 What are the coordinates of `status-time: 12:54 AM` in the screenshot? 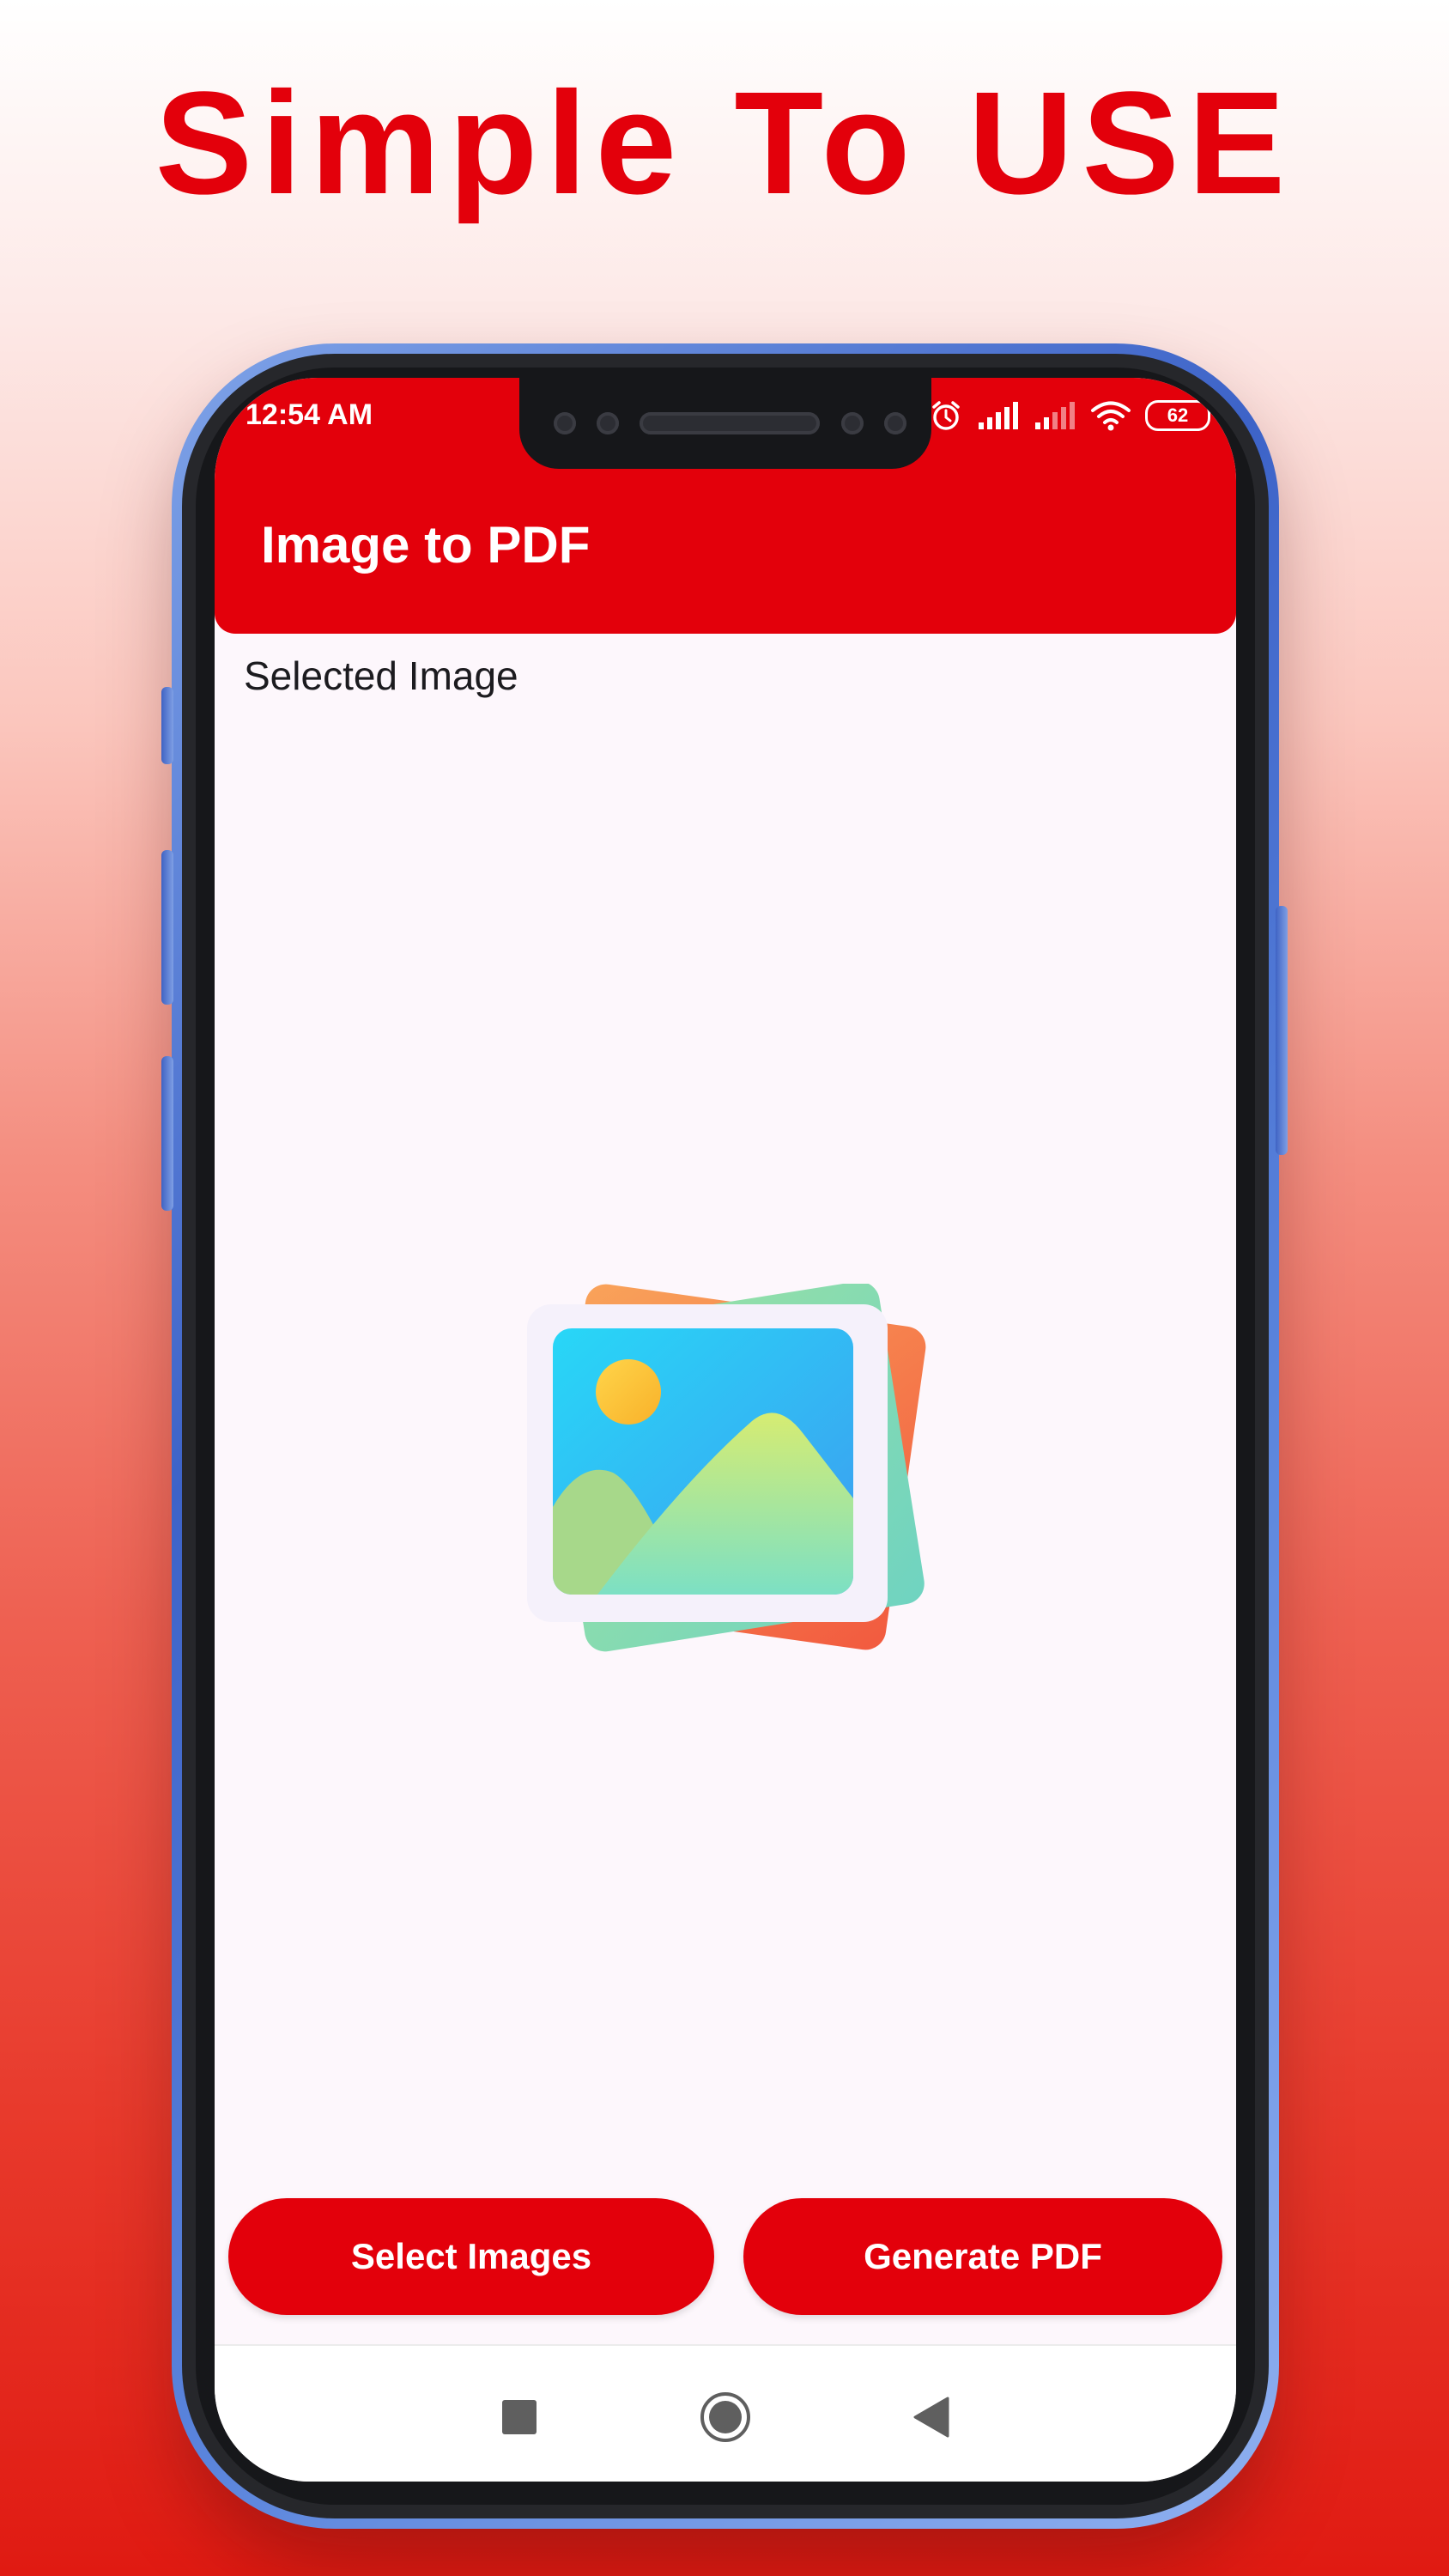 It's located at (309, 414).